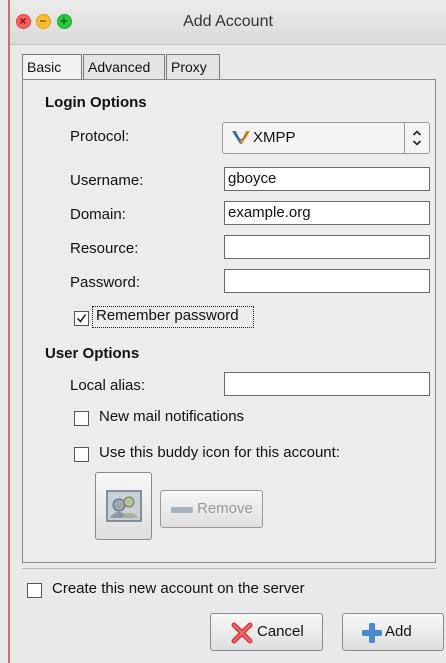 The height and width of the screenshot is (663, 446). What do you see at coordinates (327, 384) in the screenshot?
I see `local-alias-field` at bounding box center [327, 384].